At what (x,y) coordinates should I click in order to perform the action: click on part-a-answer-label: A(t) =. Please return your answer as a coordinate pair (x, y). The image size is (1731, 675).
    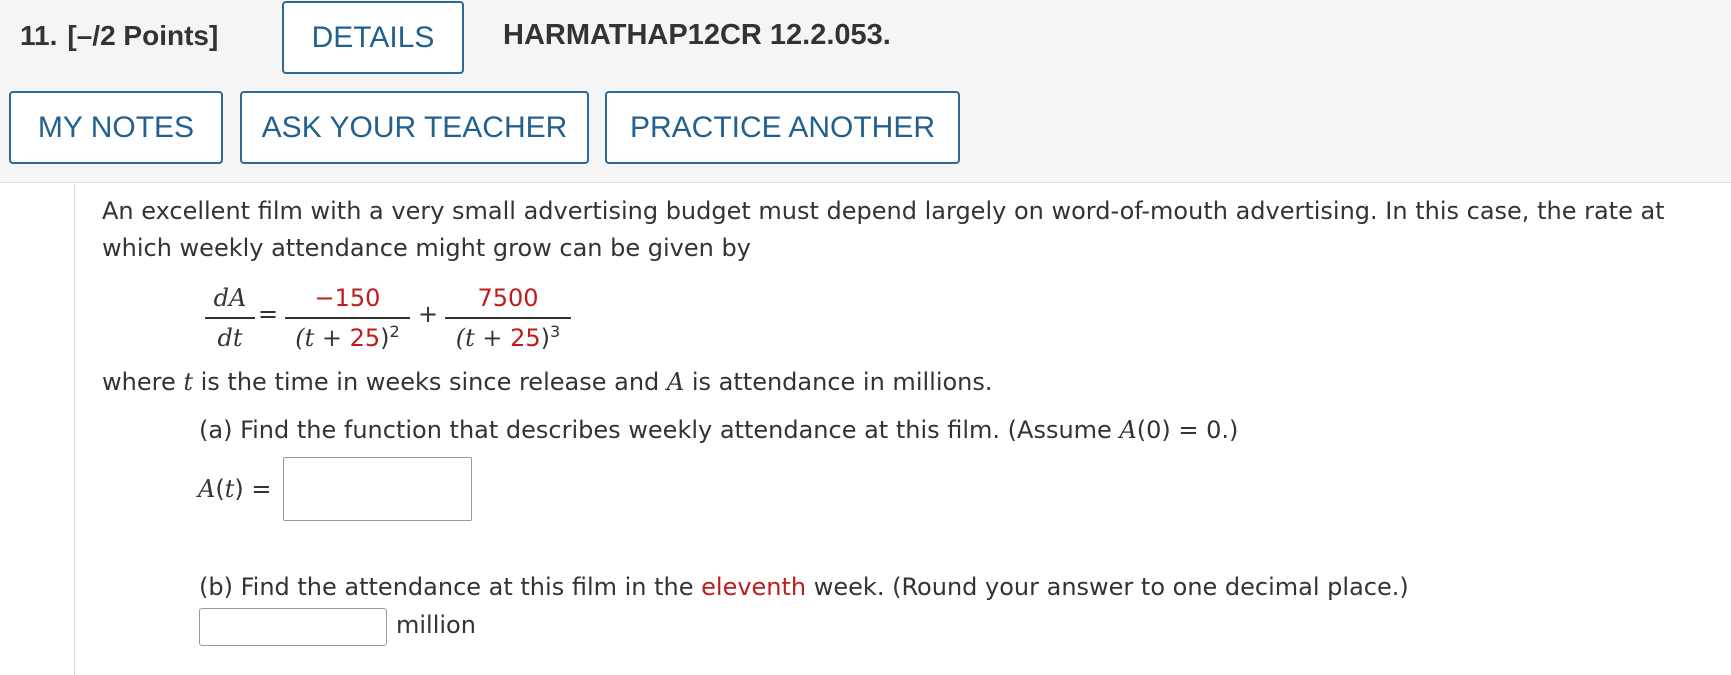
    Looking at the image, I should click on (235, 489).